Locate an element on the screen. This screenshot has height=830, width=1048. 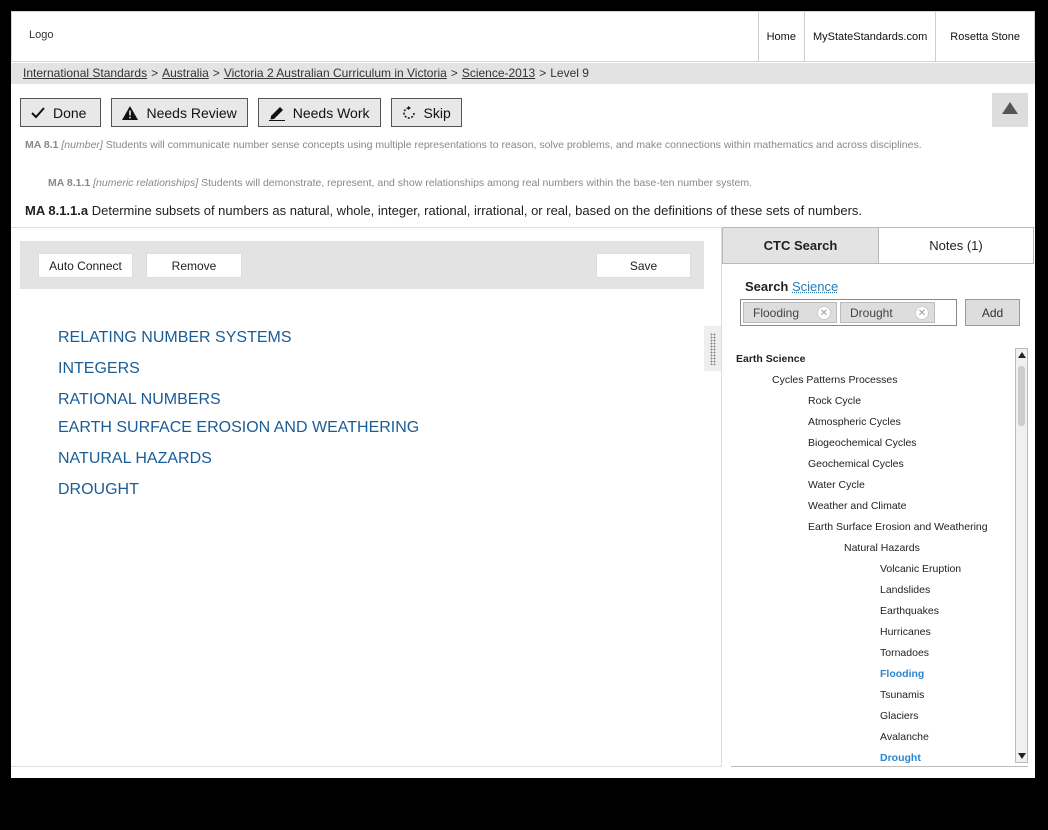
done-label: Done is located at coordinates (70, 112).